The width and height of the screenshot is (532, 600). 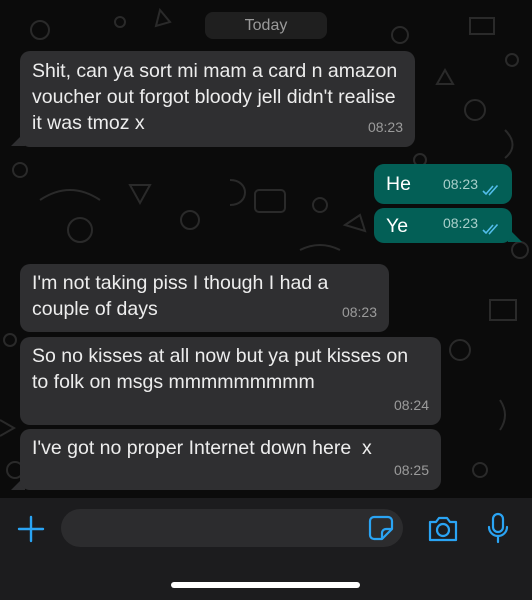 What do you see at coordinates (232, 528) in the screenshot?
I see `message-input` at bounding box center [232, 528].